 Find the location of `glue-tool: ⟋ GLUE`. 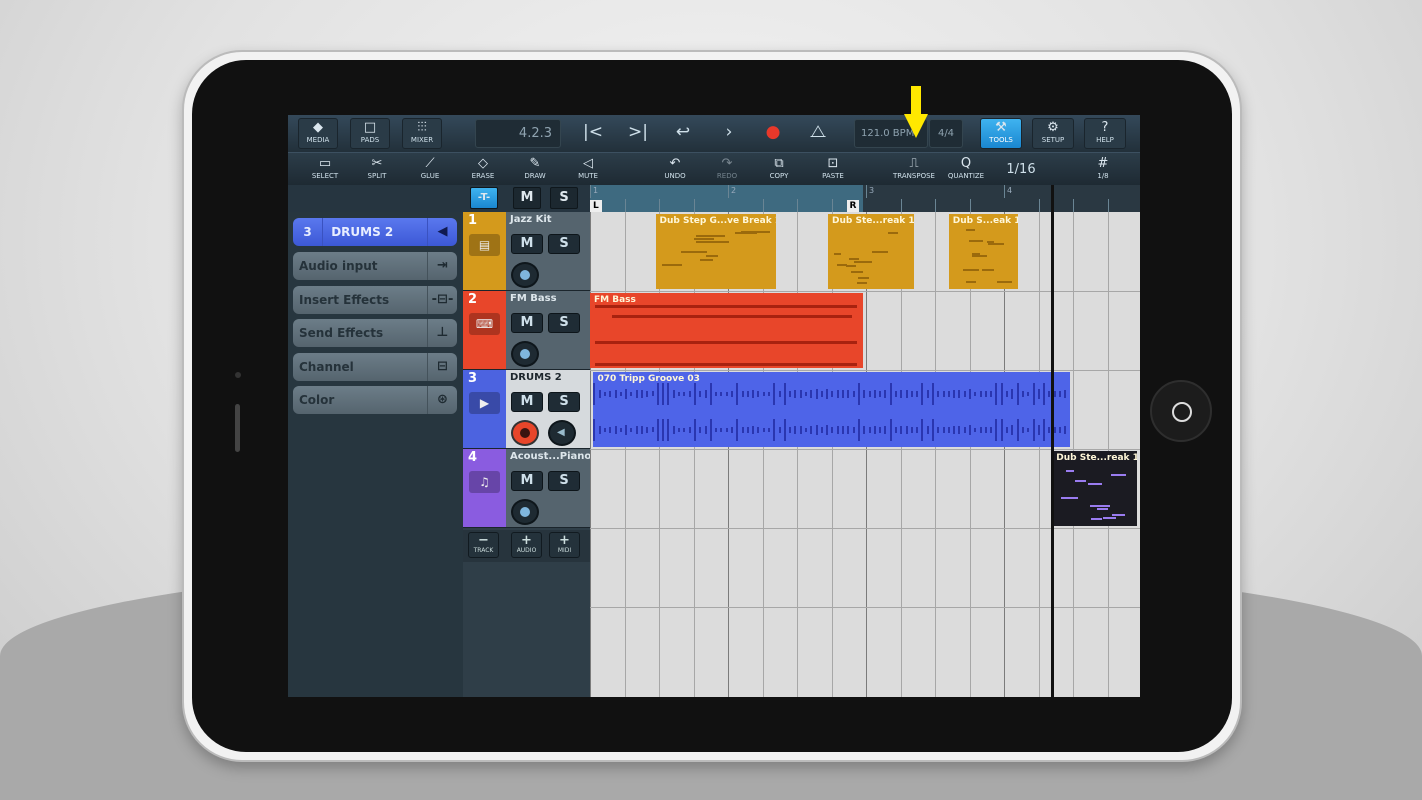

glue-tool: ⟋ GLUE is located at coordinates (430, 169).